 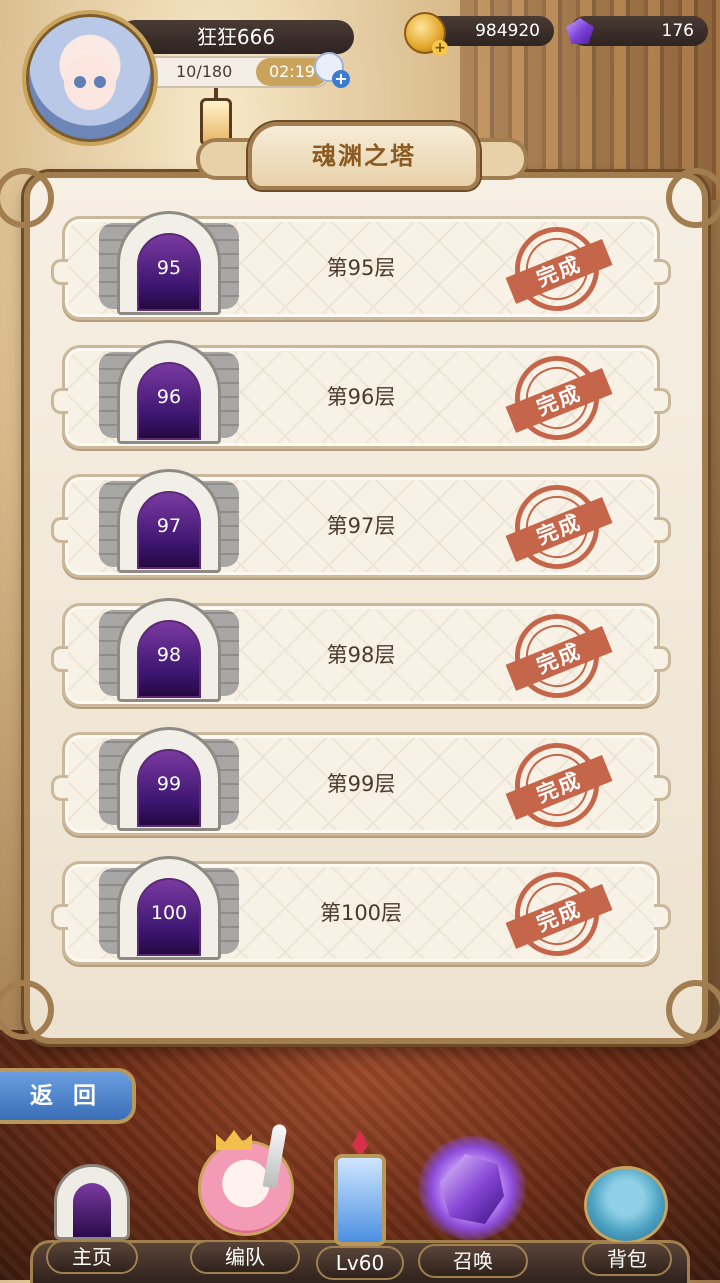 What do you see at coordinates (360, 1200) in the screenshot?
I see `crystal-pillar-icon` at bounding box center [360, 1200].